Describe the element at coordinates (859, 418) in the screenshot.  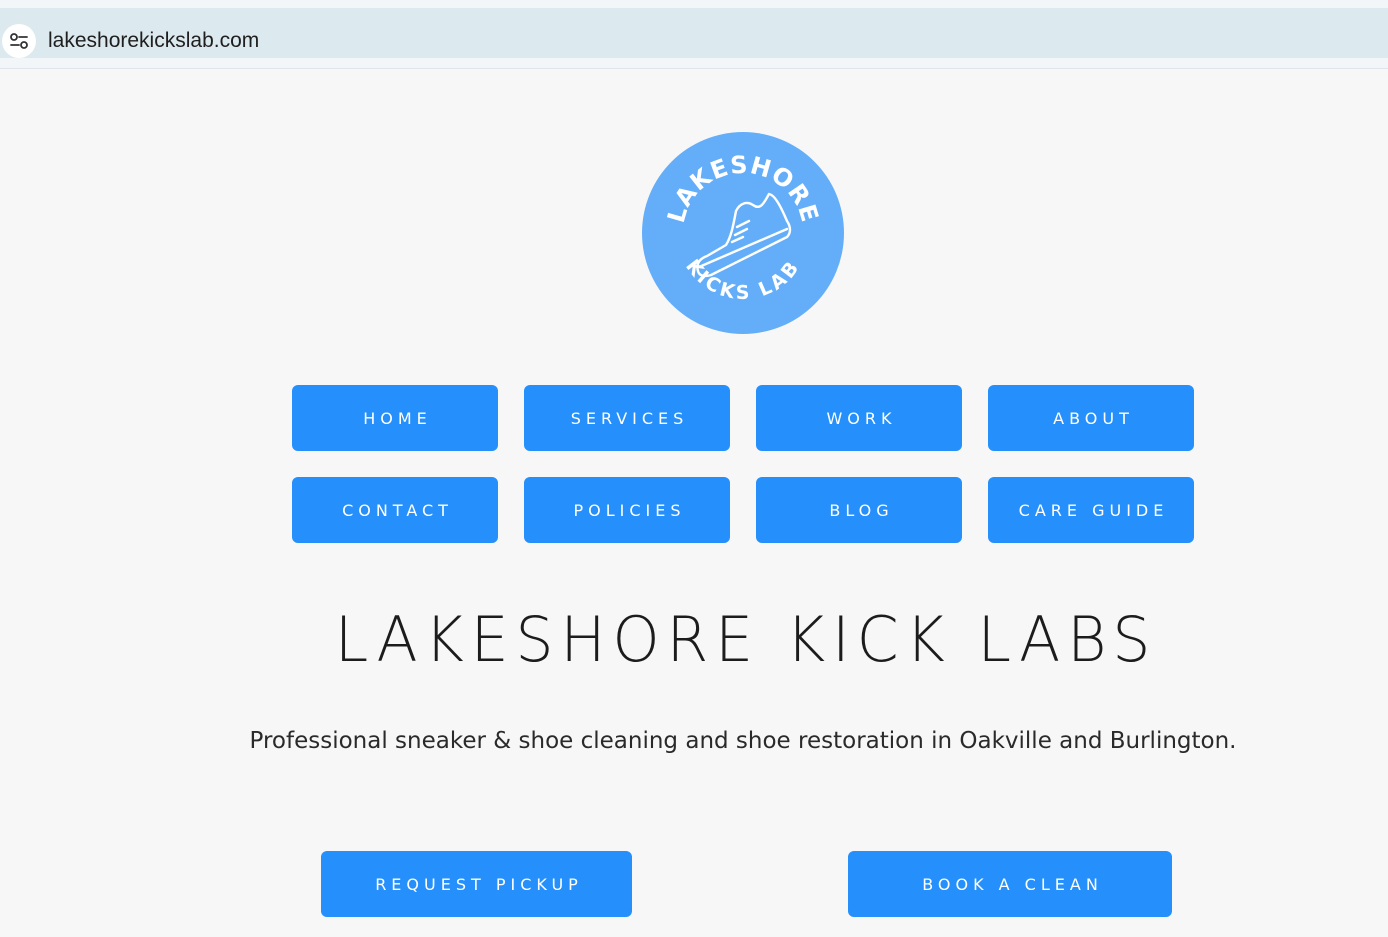
I see `nav-work-button: WORK` at that location.